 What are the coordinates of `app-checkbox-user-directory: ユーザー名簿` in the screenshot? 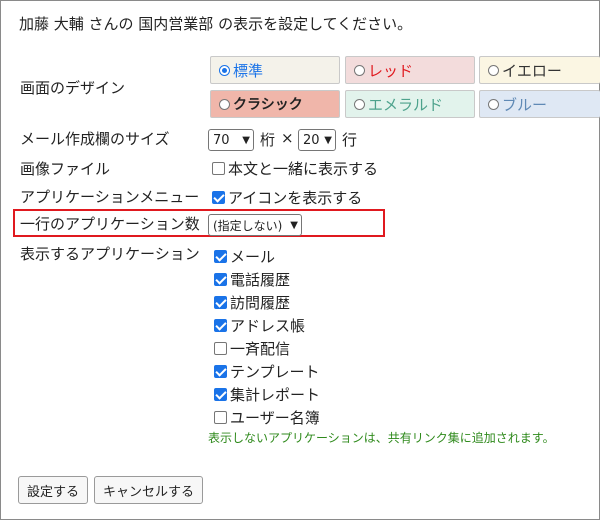 It's located at (267, 417).